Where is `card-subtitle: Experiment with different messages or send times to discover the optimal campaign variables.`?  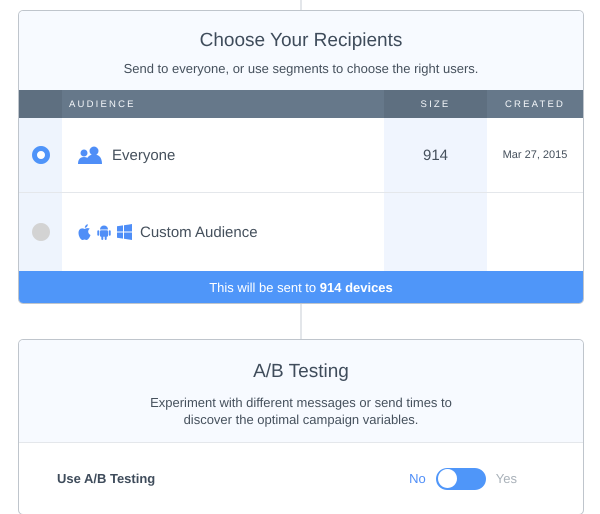
card-subtitle: Experiment with different messages or send times to discover the optimal campaign variables. is located at coordinates (301, 411).